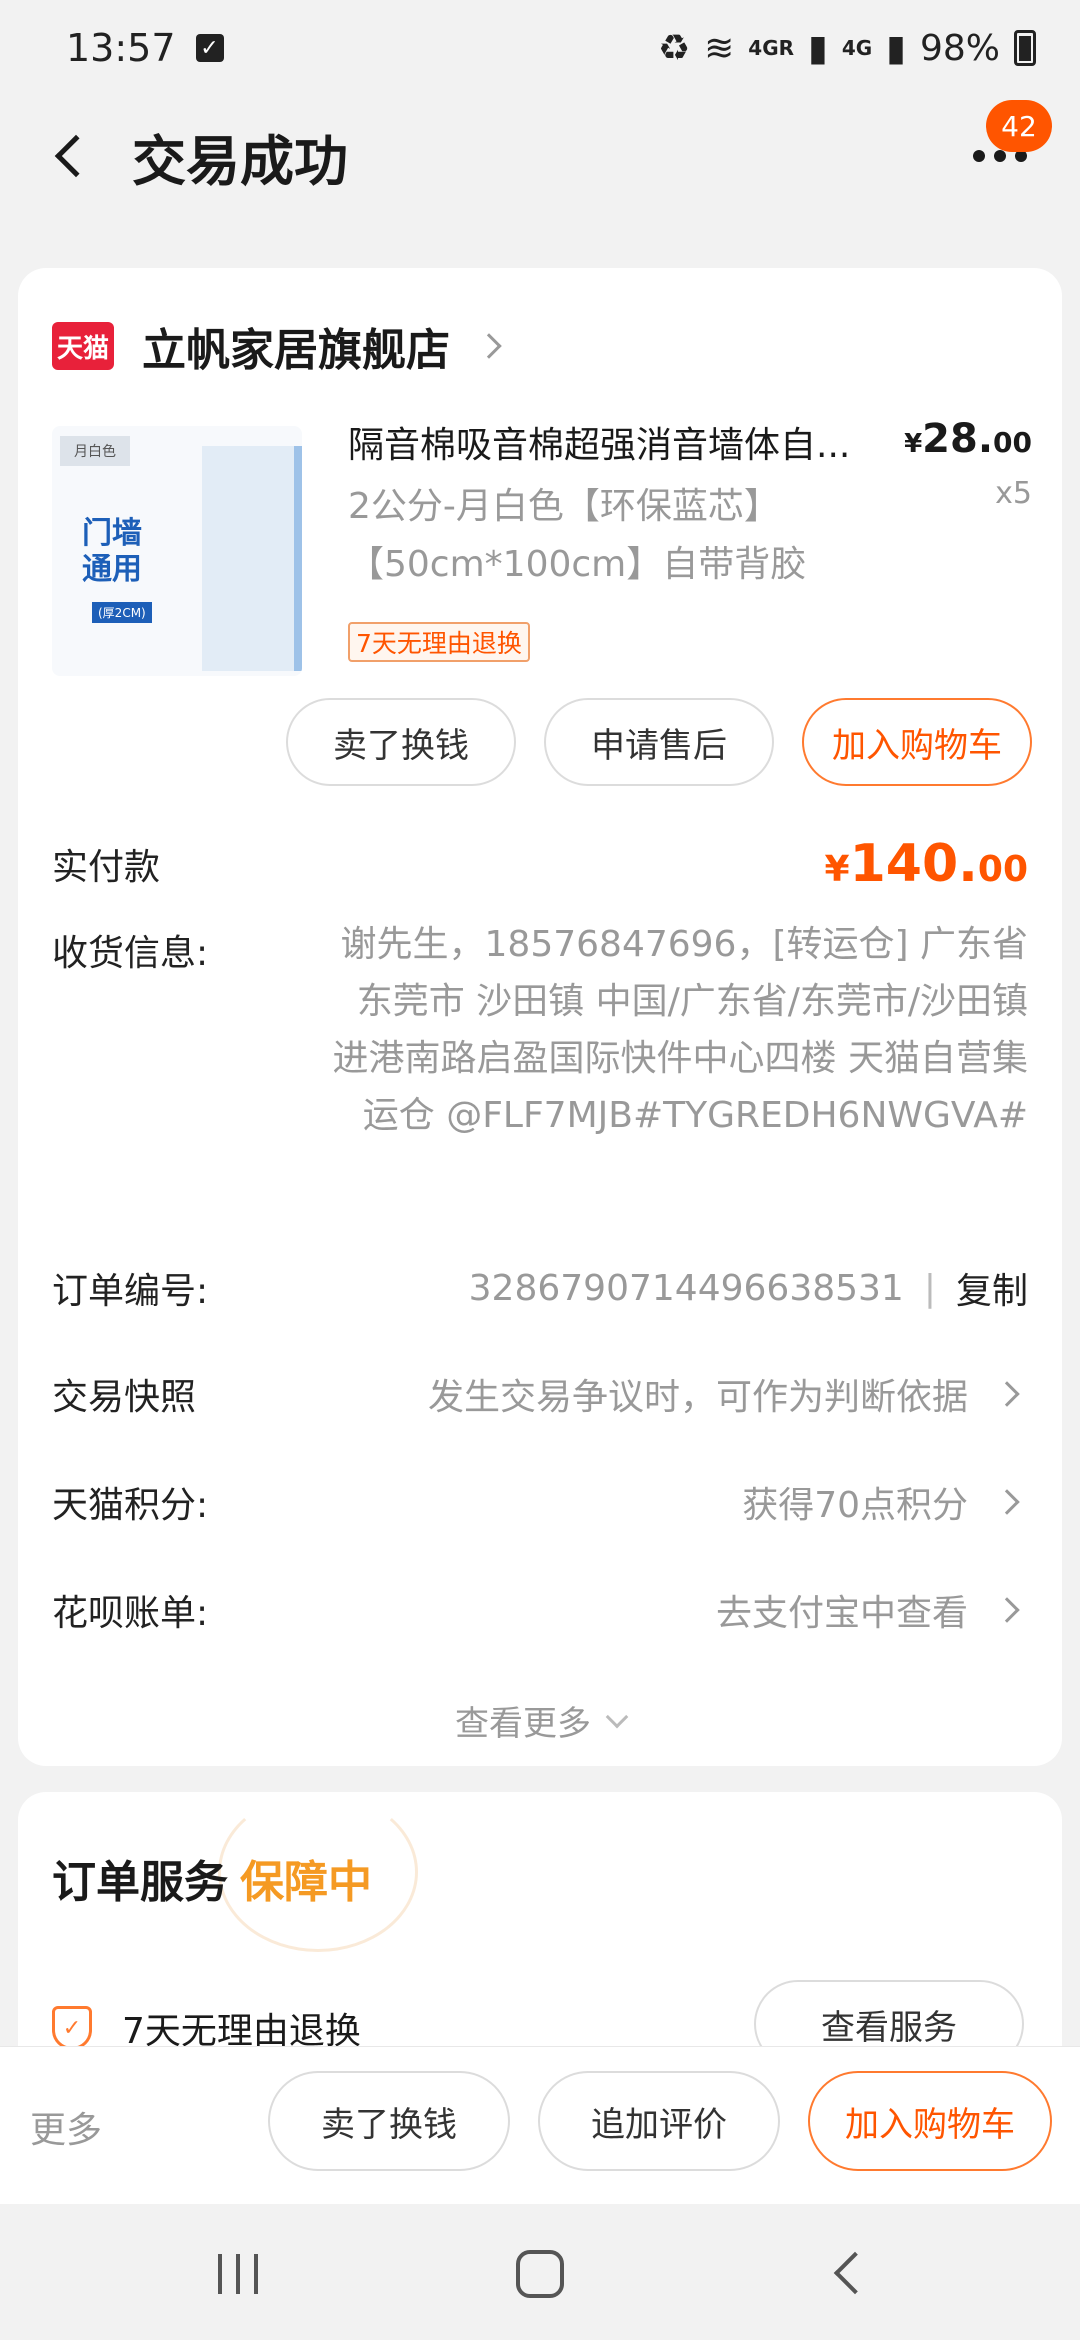  Describe the element at coordinates (913, 444) in the screenshot. I see `price-yen: ¥` at that location.